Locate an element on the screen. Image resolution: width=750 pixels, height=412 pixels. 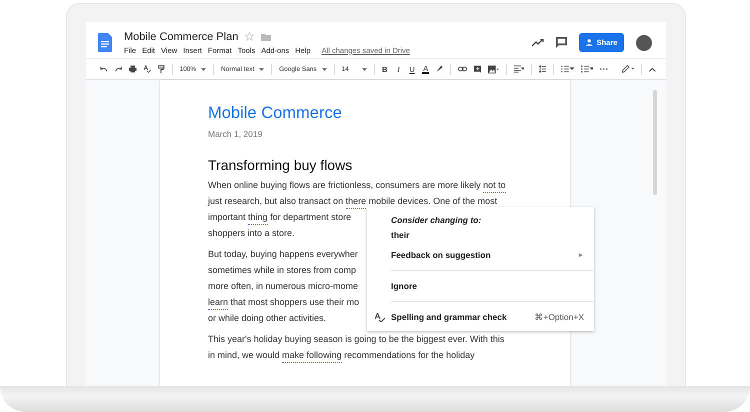
bulleted-list-icon is located at coordinates (587, 69).